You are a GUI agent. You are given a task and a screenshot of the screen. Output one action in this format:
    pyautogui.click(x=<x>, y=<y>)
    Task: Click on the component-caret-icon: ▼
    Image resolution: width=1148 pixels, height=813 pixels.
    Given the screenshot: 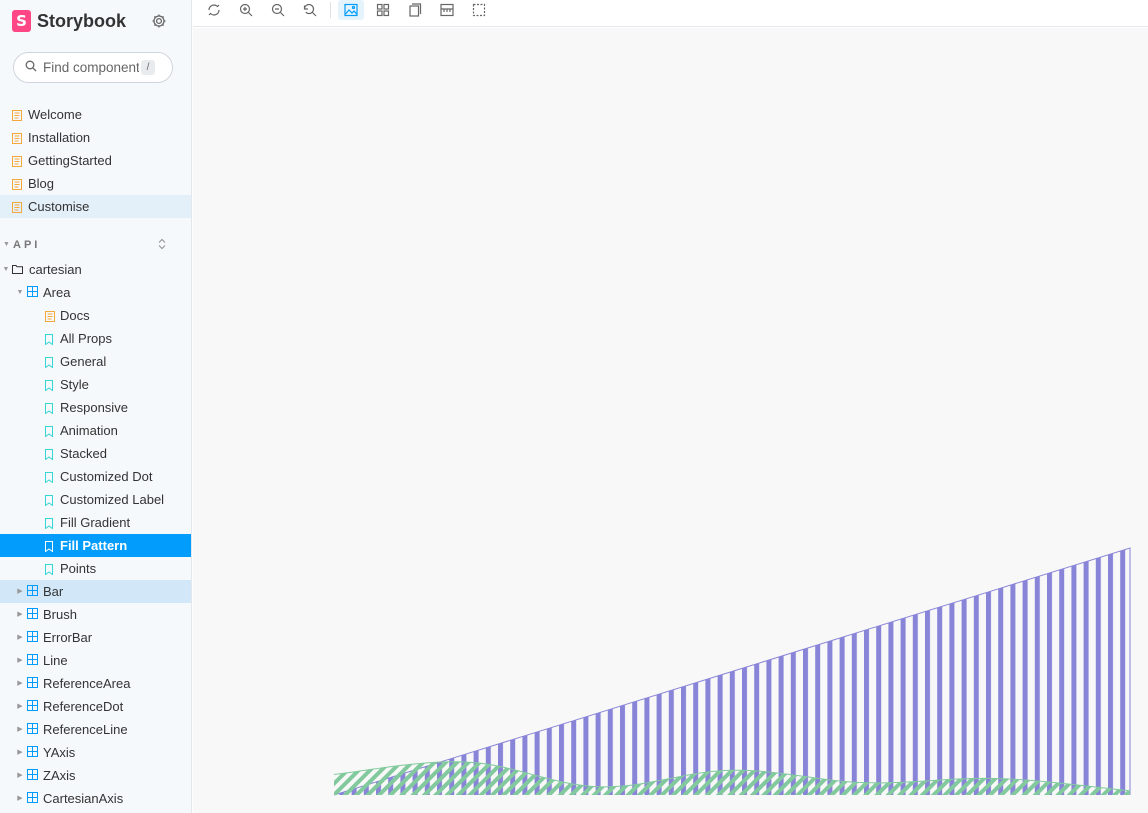 What is the action you would take?
    pyautogui.click(x=20, y=292)
    